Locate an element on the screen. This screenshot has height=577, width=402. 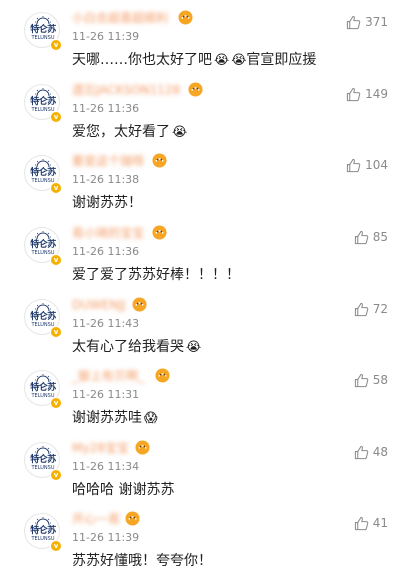
comment-time: 11-26 11:43 is located at coordinates (106, 323).